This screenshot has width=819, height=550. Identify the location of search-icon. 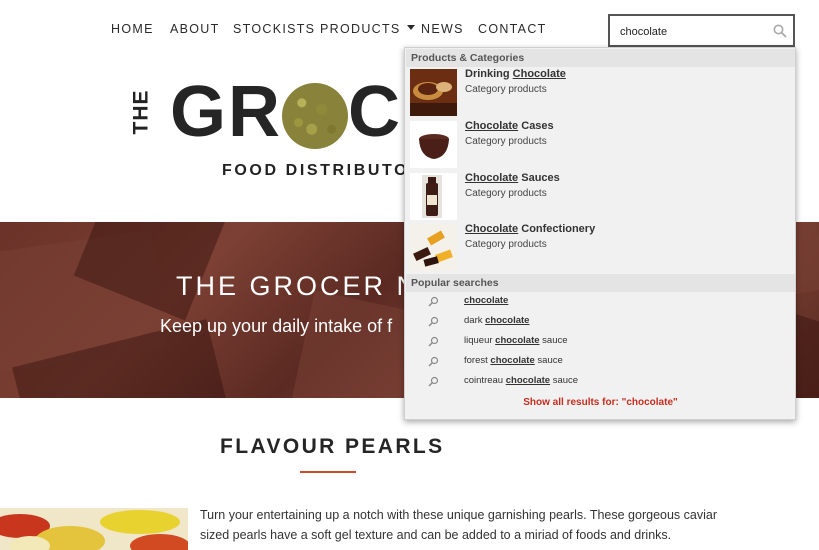
(780, 31).